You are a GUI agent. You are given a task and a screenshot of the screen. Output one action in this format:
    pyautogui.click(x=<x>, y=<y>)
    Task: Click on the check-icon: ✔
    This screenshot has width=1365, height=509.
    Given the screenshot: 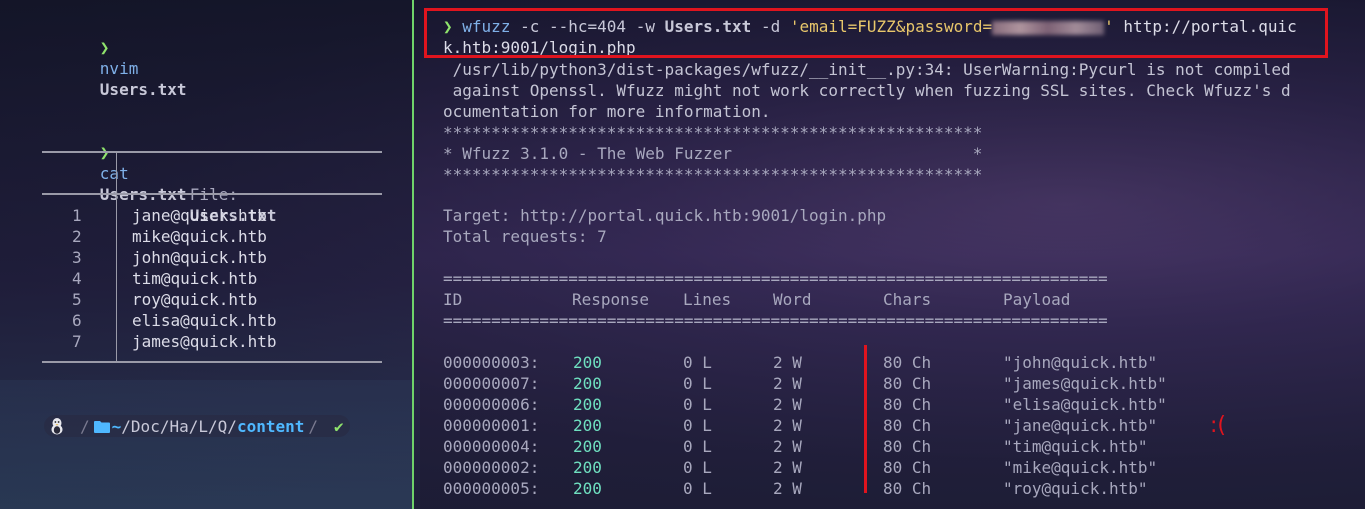 What is the action you would take?
    pyautogui.click(x=339, y=426)
    